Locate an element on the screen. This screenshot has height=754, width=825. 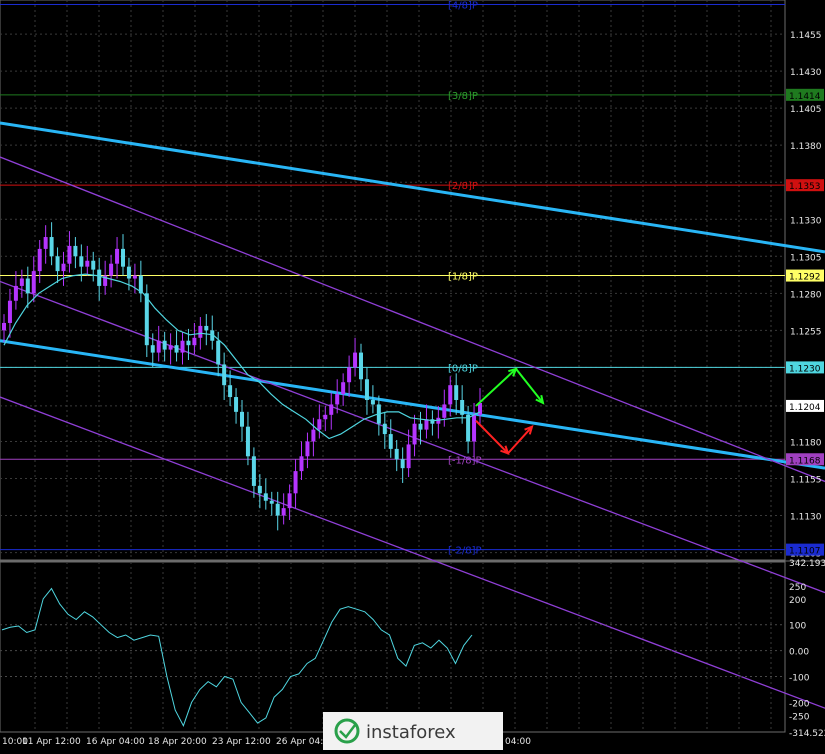
level-label: [1/8]P is located at coordinates (463, 277).